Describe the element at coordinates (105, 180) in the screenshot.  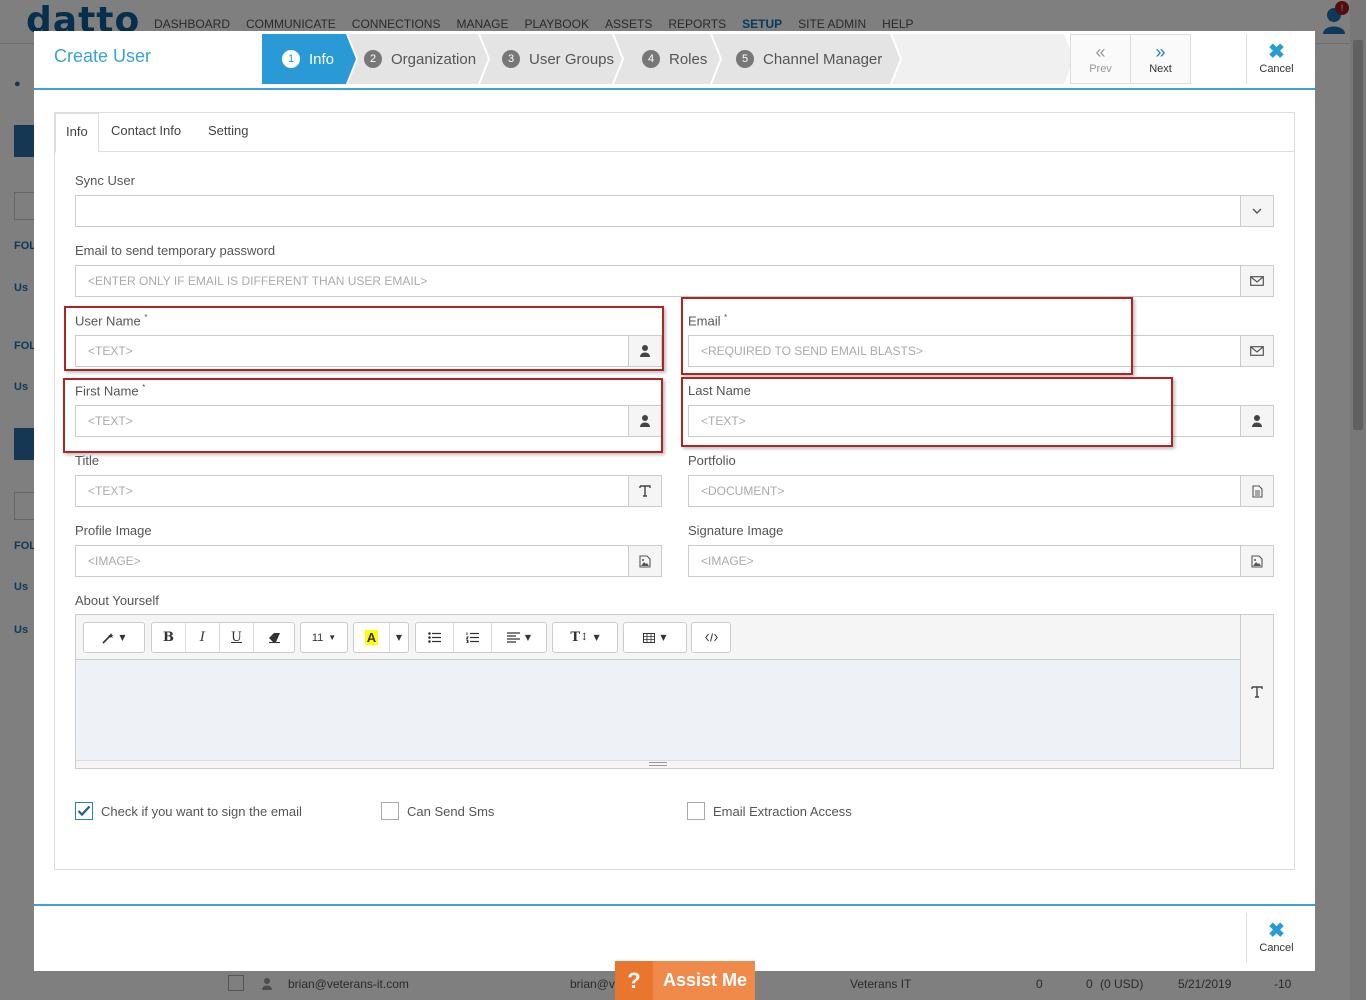
I see `sync-user-label: Sync User` at that location.